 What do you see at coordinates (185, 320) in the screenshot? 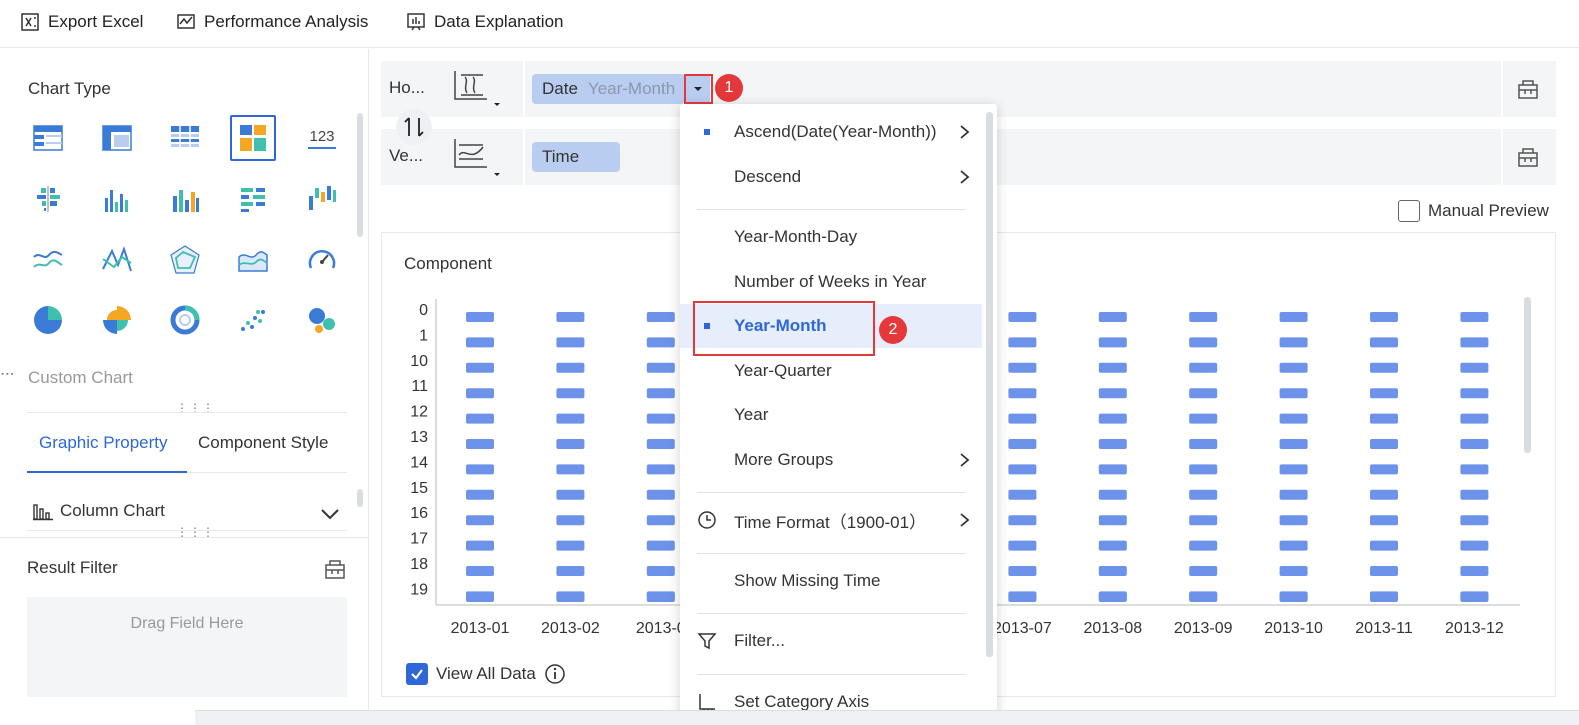
I see `ring-chart-icon` at bounding box center [185, 320].